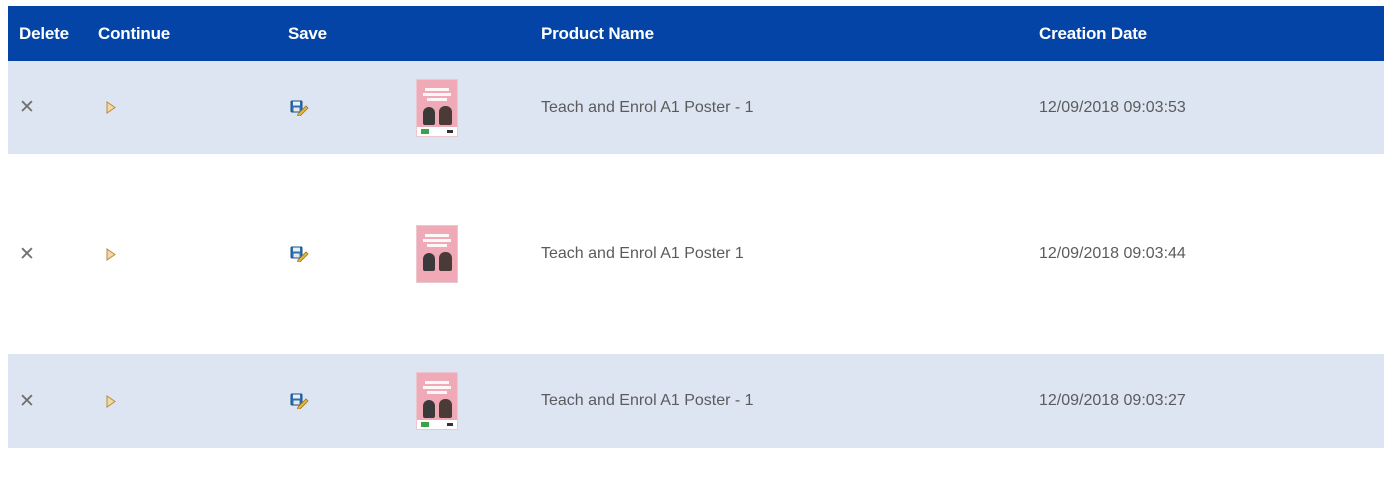 This screenshot has height=496, width=1390. I want to click on creation-date: 12/09/2018 09:03:53, so click(1112, 107).